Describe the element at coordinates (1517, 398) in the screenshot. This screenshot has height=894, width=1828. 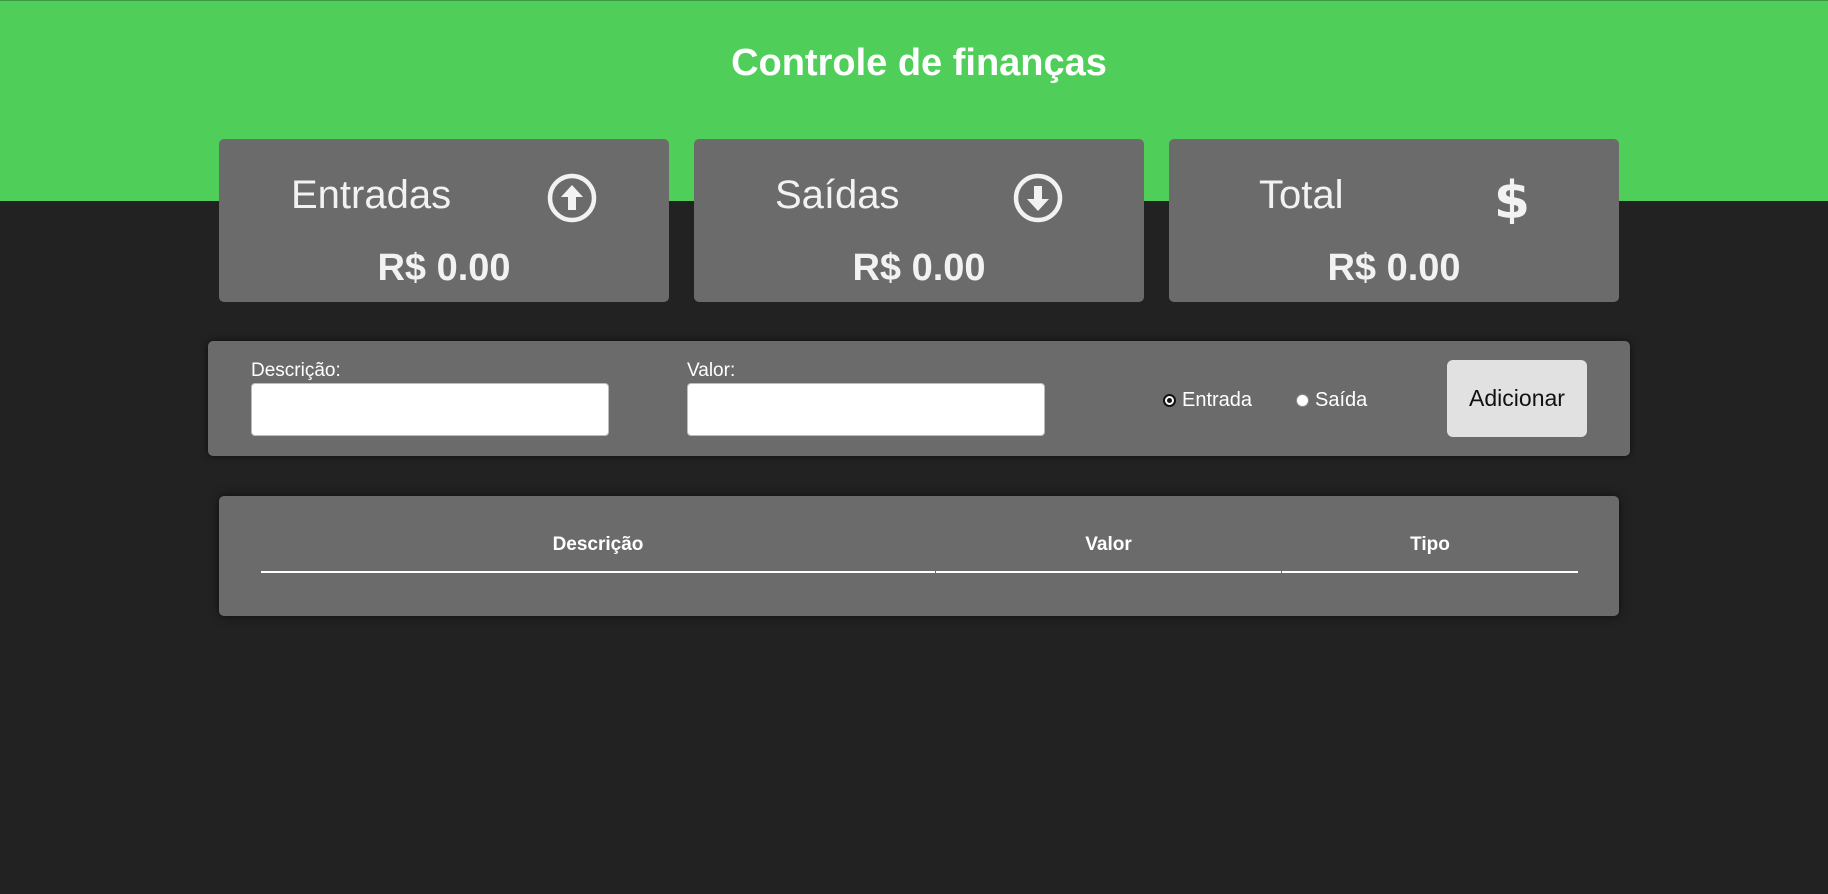
I see `add-button: Adicionar` at that location.